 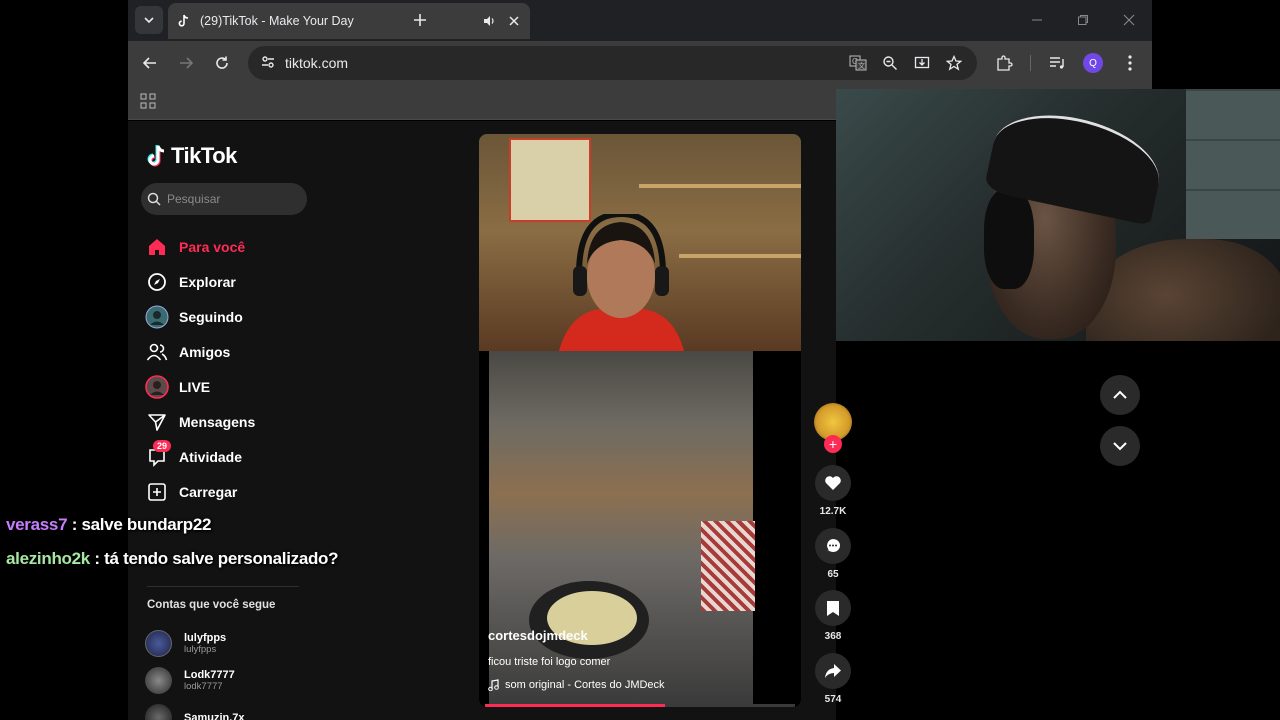 What do you see at coordinates (186, 63) in the screenshot?
I see `forward-button` at bounding box center [186, 63].